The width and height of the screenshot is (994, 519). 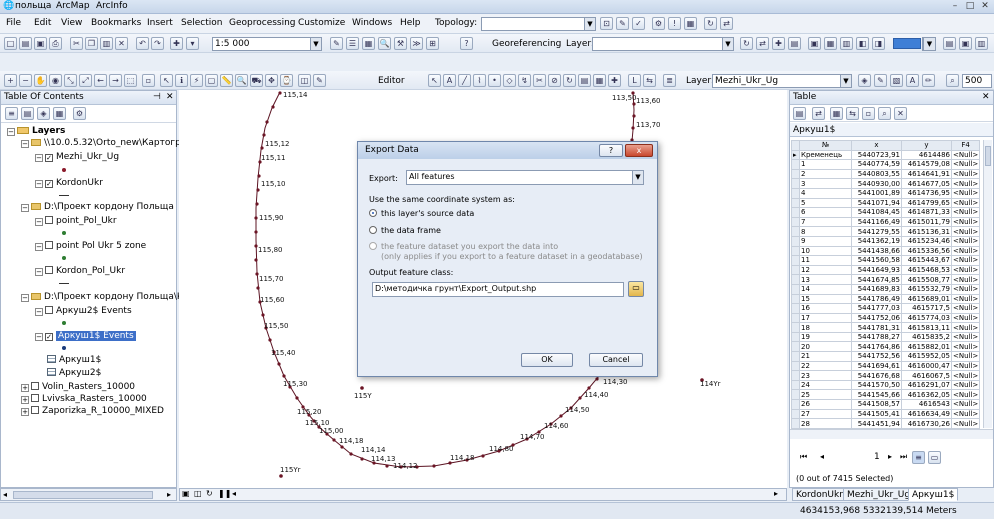 I want to click on toc-options-icon: ⚙, so click(x=79, y=113).